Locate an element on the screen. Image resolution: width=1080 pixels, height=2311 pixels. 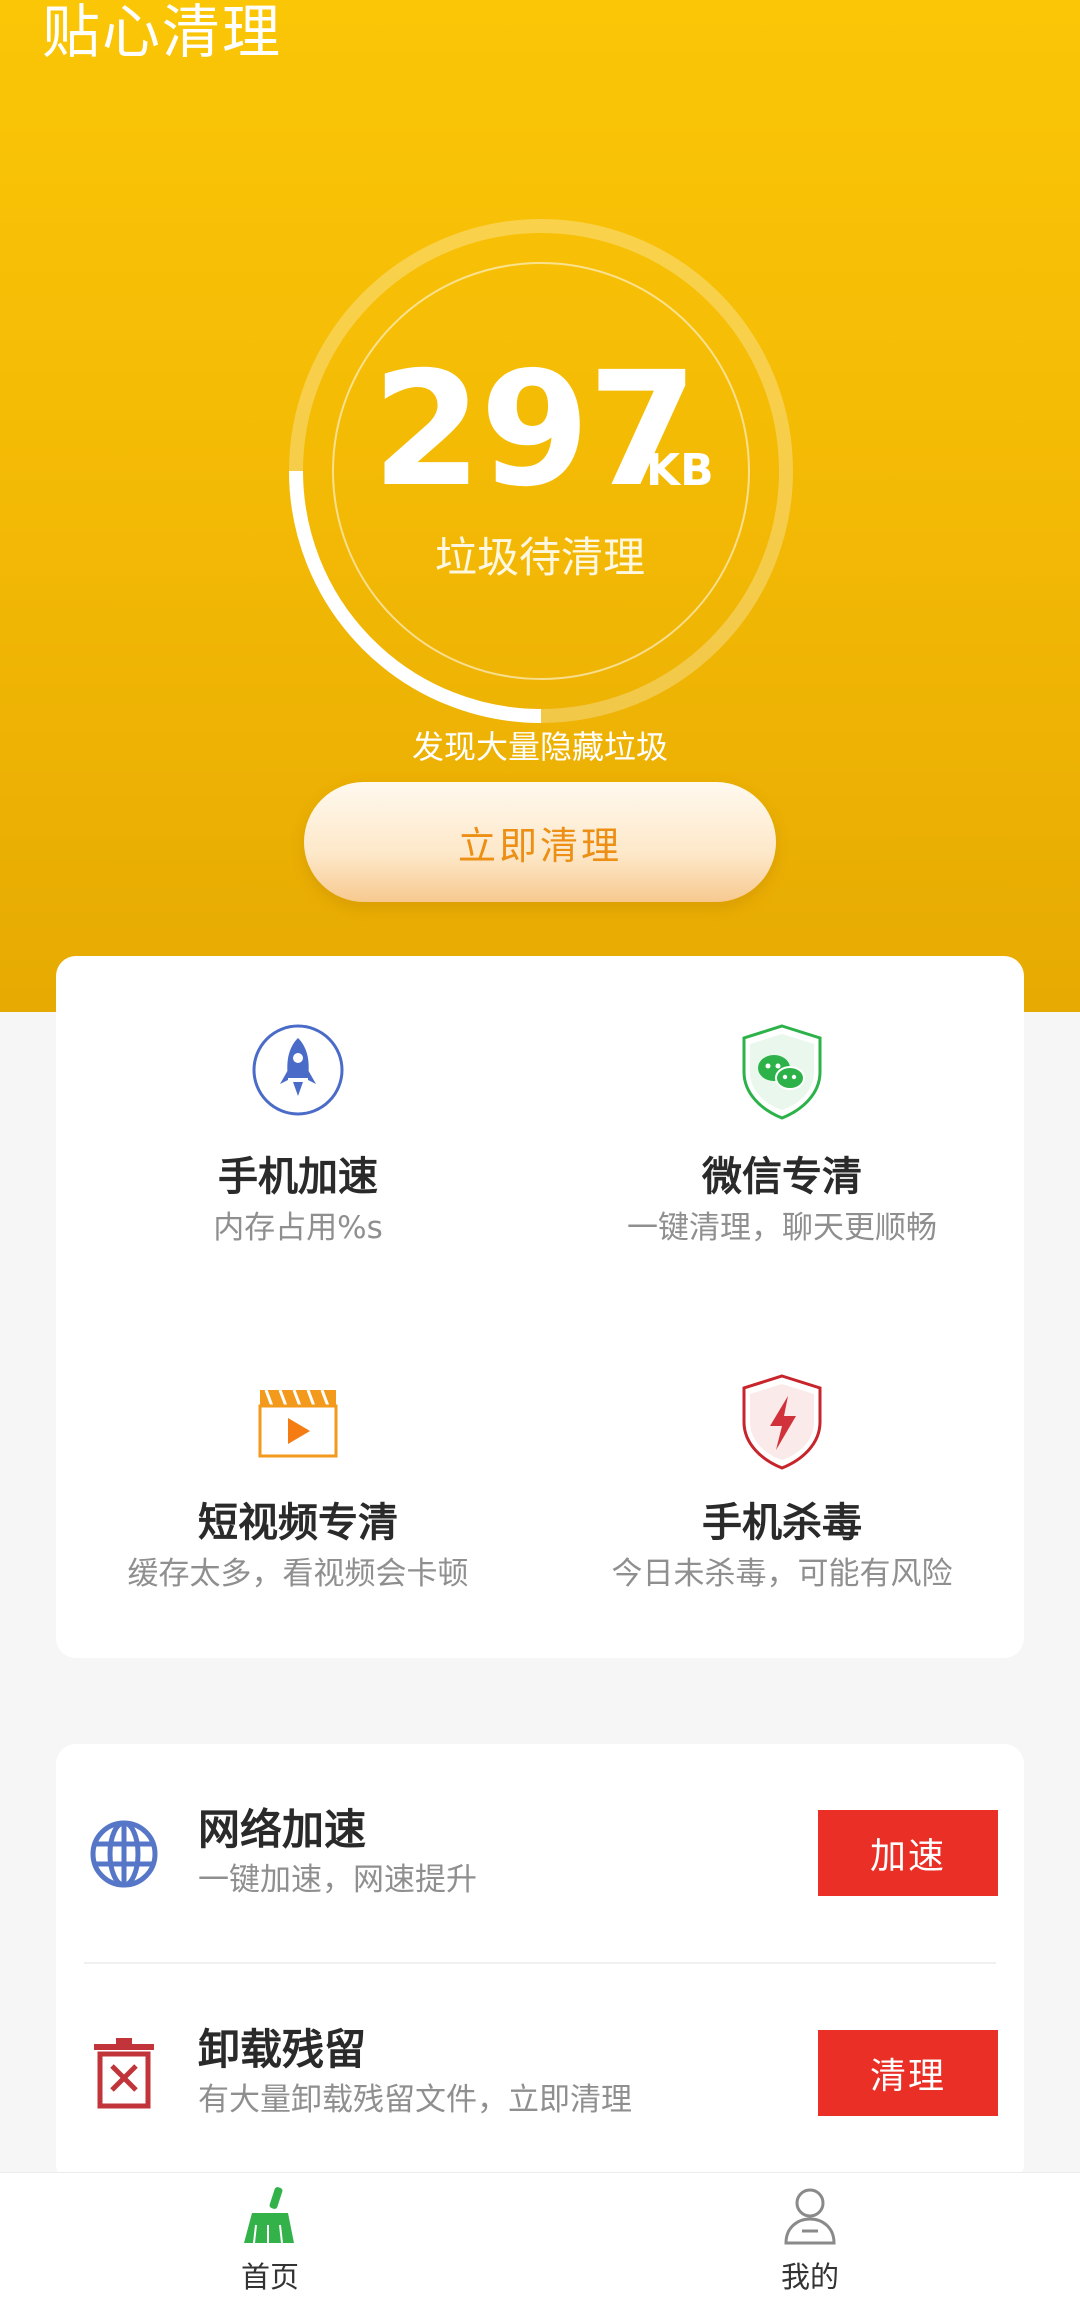
feature-title: 手机加速 is located at coordinates (298, 1177).